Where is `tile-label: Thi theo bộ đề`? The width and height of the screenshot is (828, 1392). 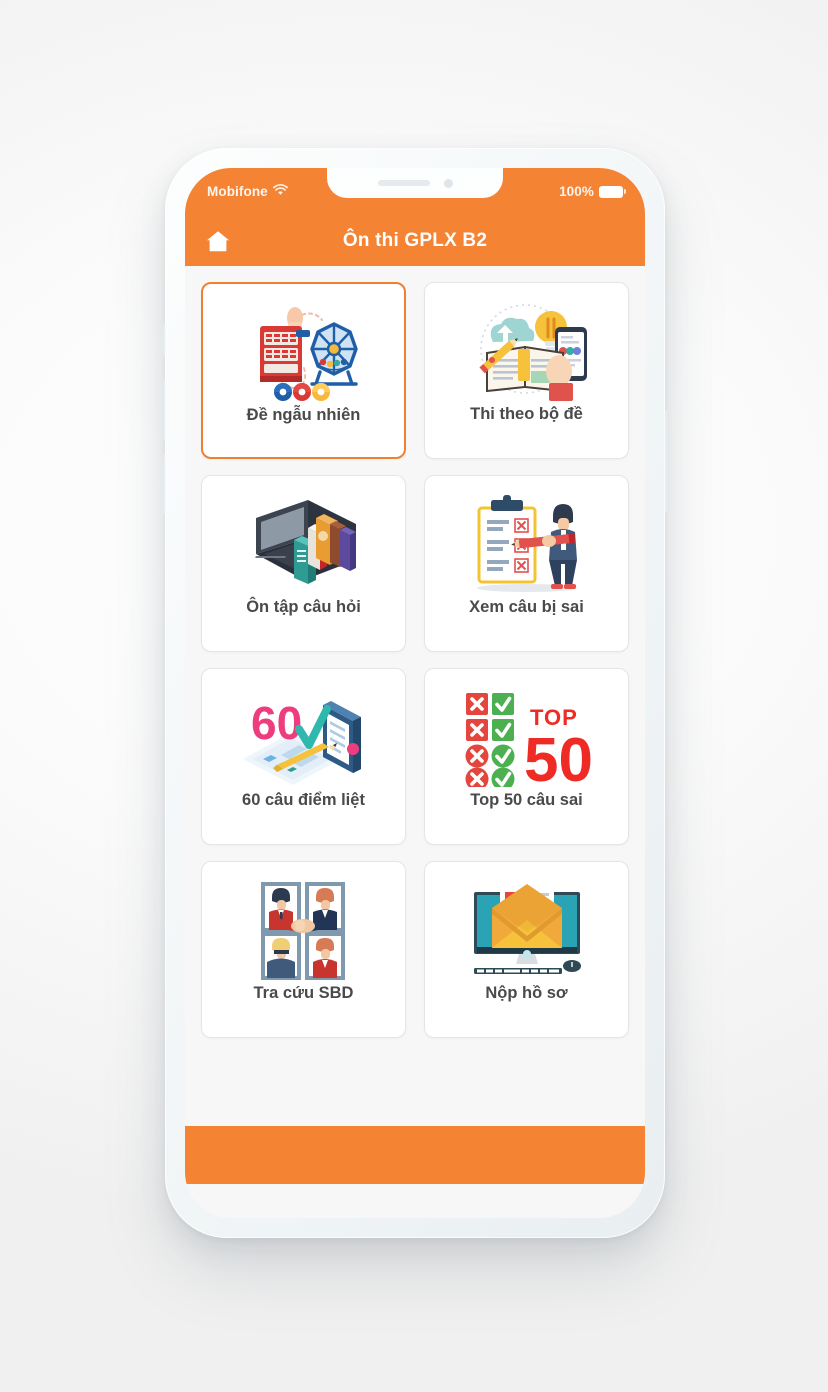
tile-label: Thi theo bộ đề is located at coordinates (526, 414).